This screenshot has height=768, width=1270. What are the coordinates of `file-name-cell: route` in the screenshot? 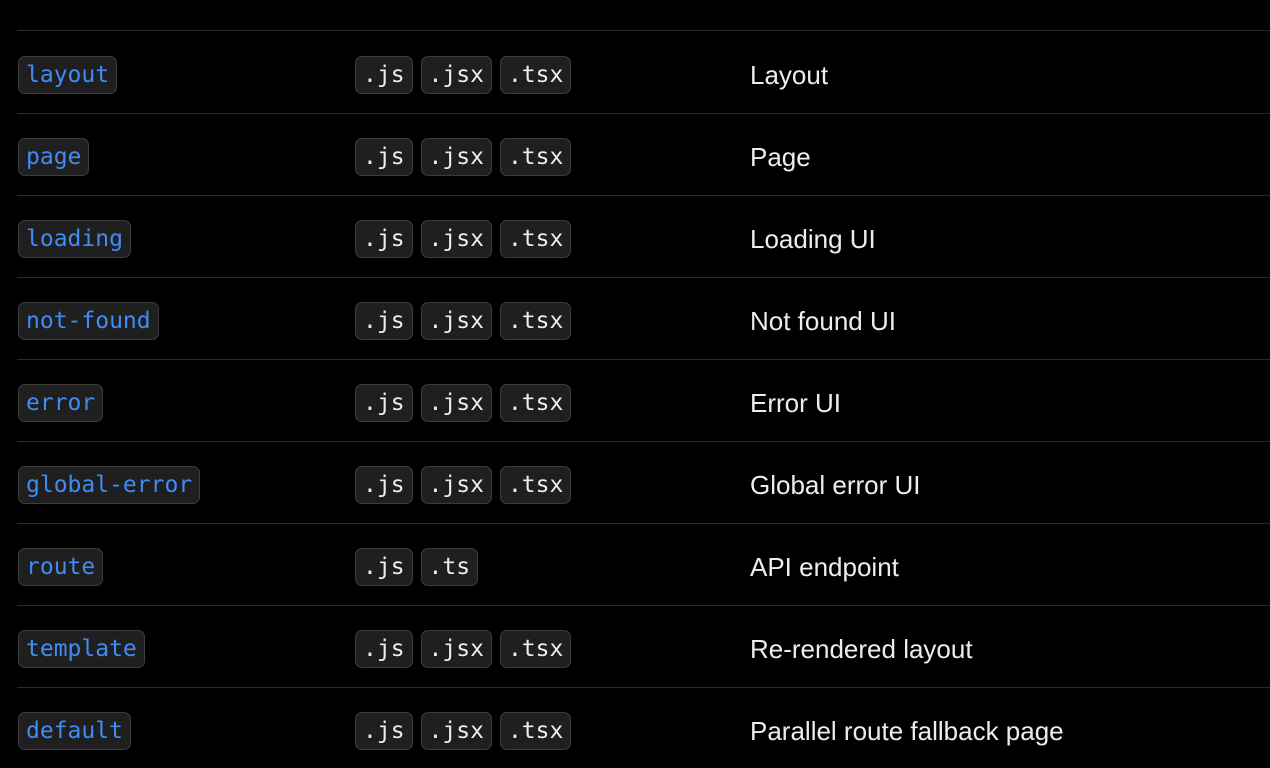 It's located at (61, 567).